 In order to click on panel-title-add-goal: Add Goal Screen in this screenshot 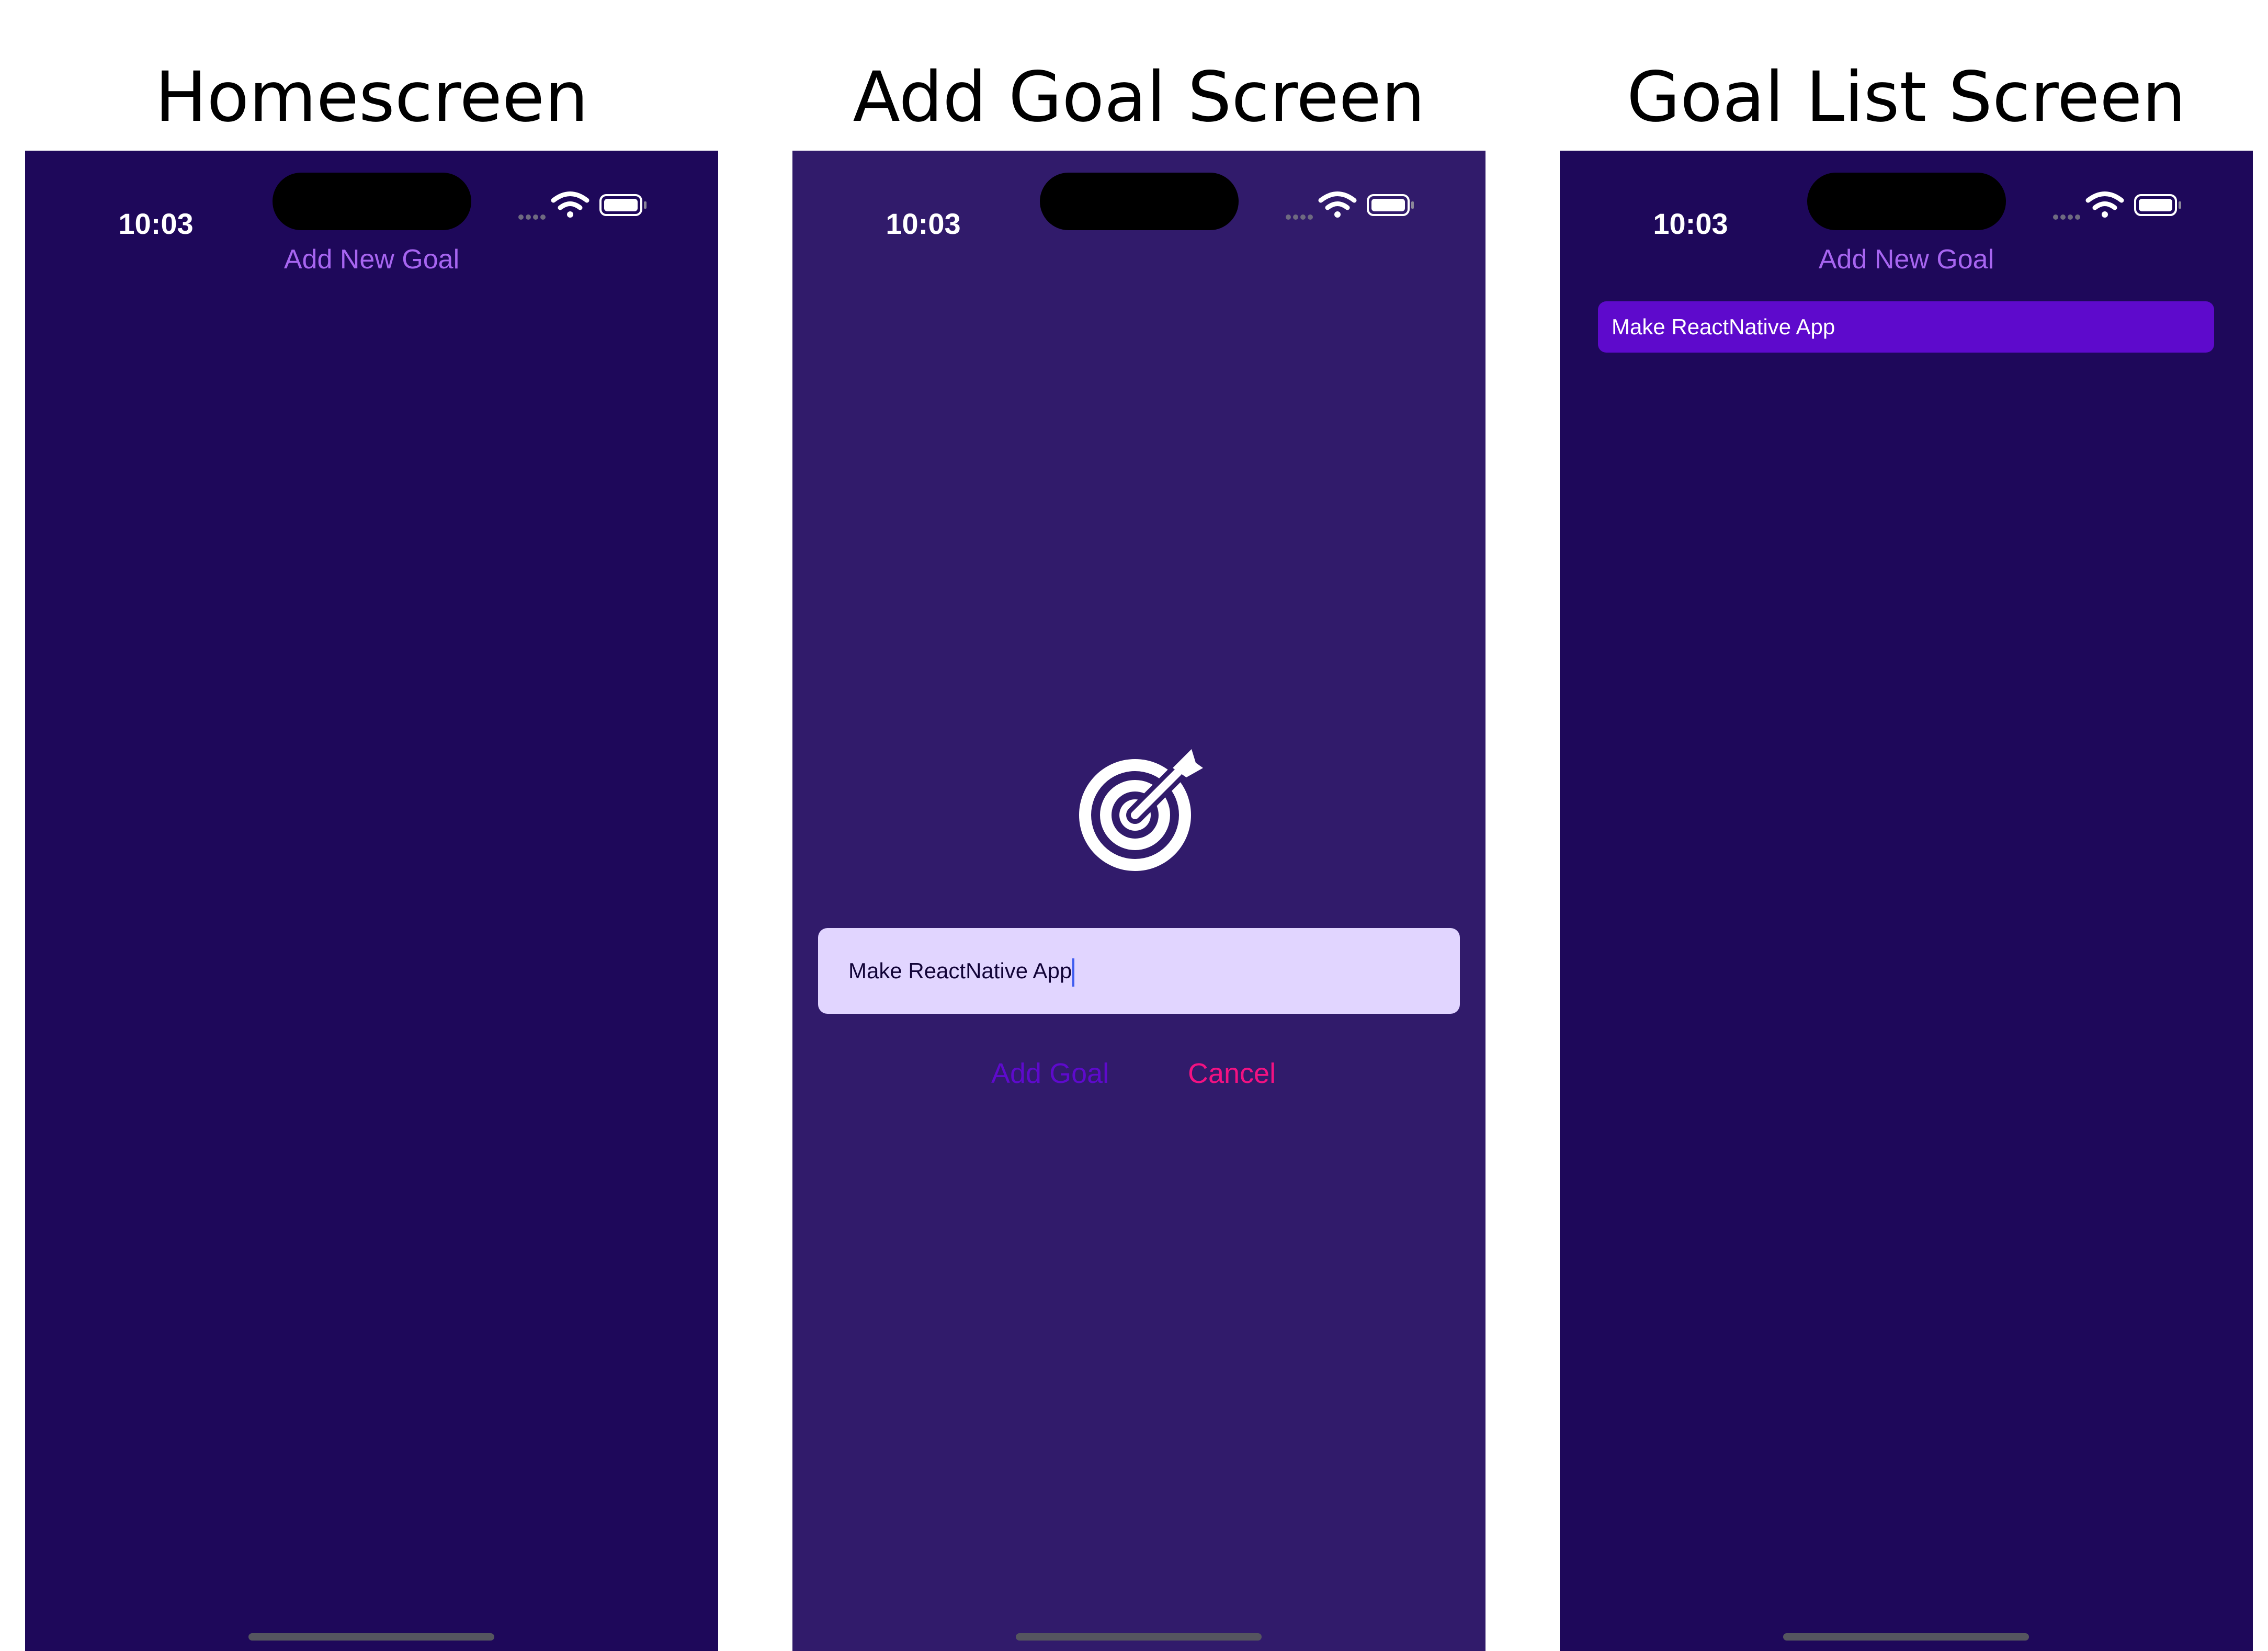, I will do `click(1139, 97)`.